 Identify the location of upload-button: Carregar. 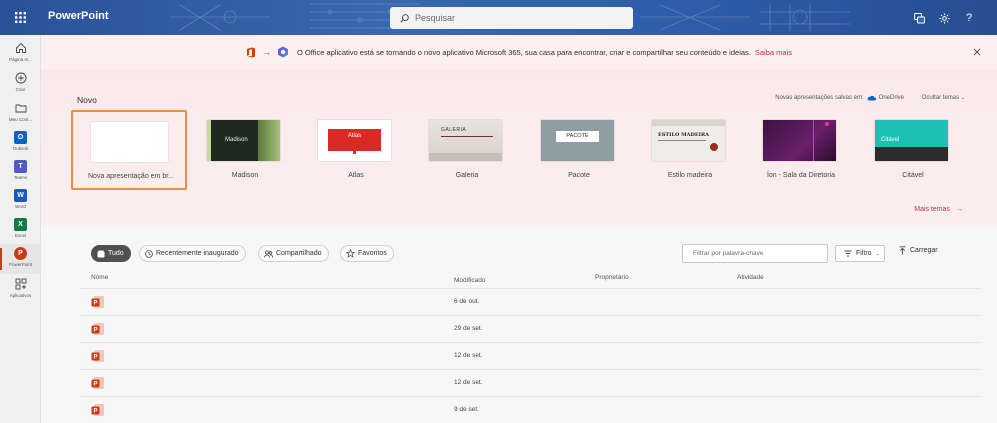
(918, 250).